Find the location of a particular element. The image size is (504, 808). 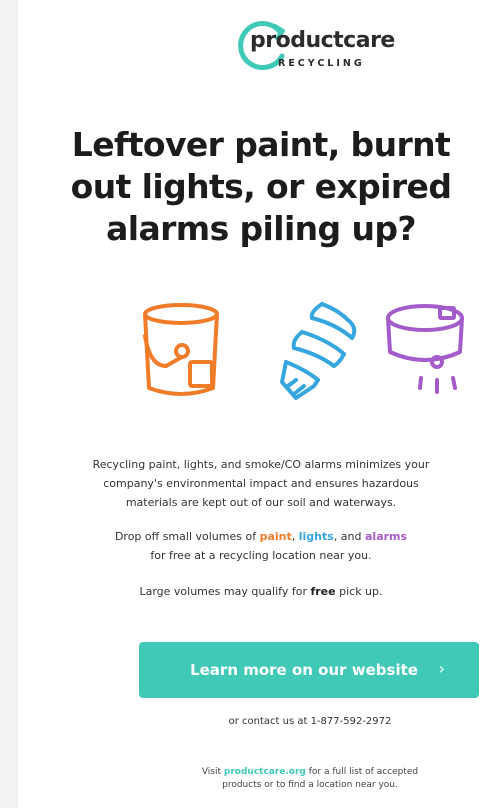

headline-line-3: alarms piling up? is located at coordinates (261, 228).